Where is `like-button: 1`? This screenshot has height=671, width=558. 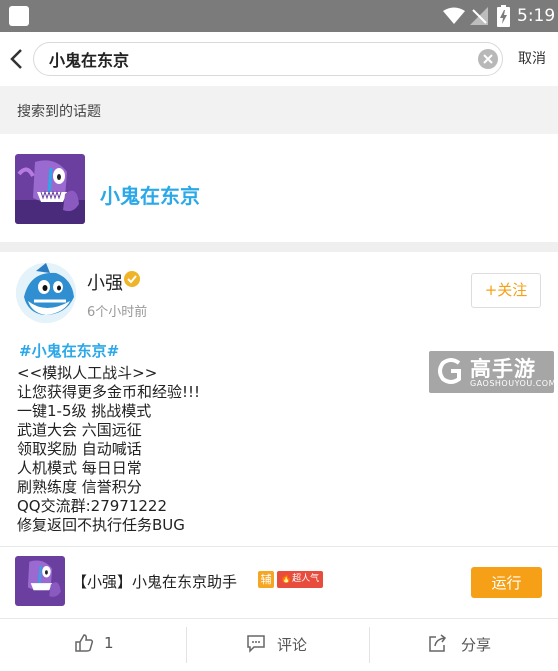
like-button: 1 is located at coordinates (93, 645).